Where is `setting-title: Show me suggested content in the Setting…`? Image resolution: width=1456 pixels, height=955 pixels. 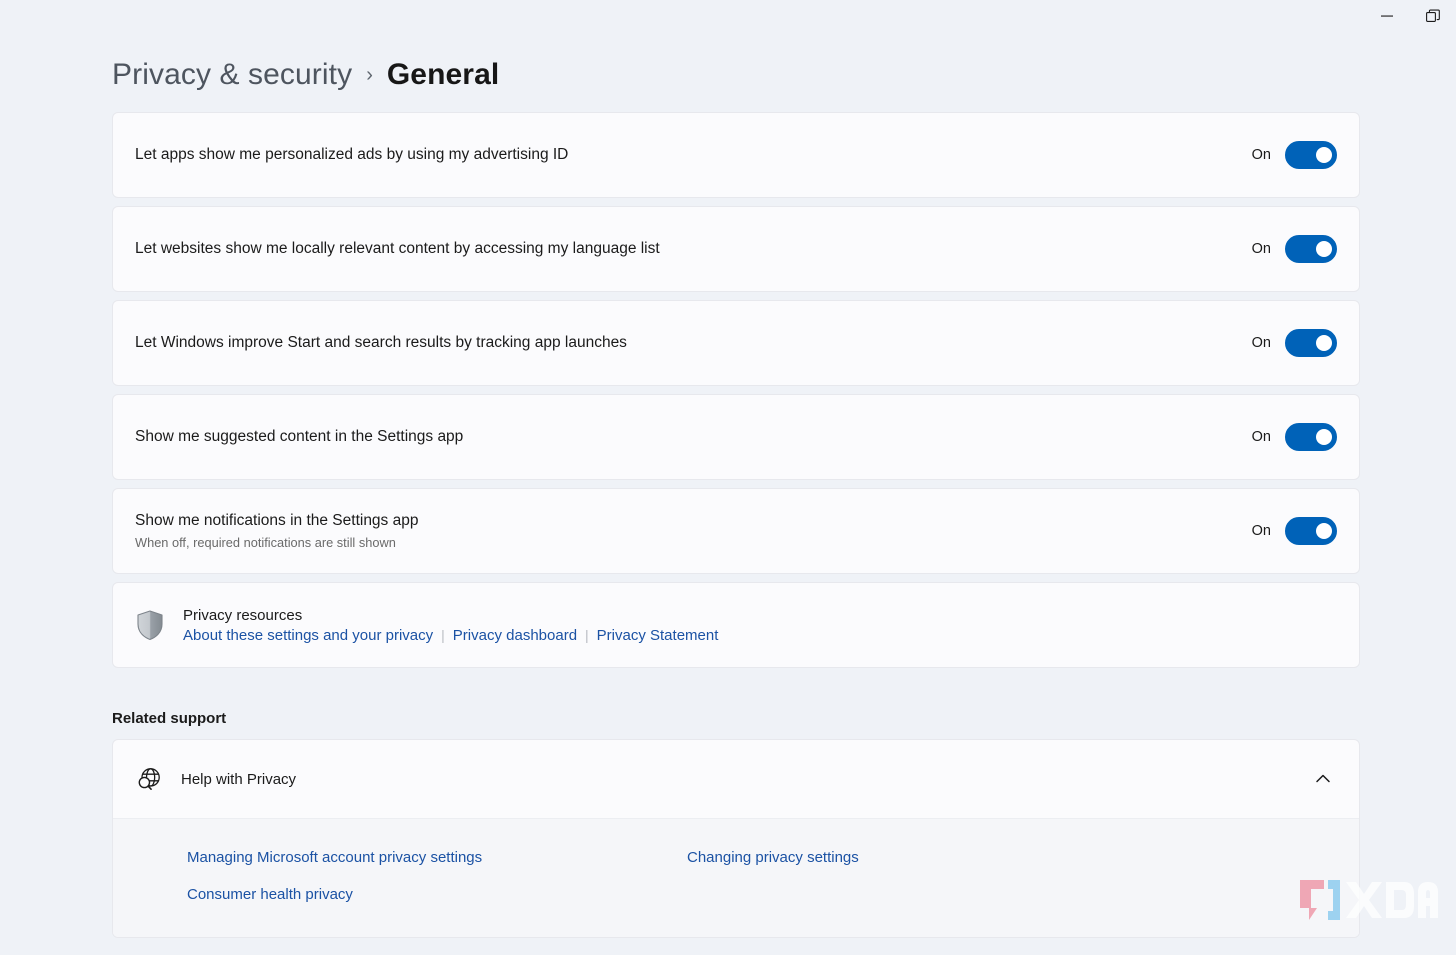 setting-title: Show me suggested content in the Setting… is located at coordinates (299, 436).